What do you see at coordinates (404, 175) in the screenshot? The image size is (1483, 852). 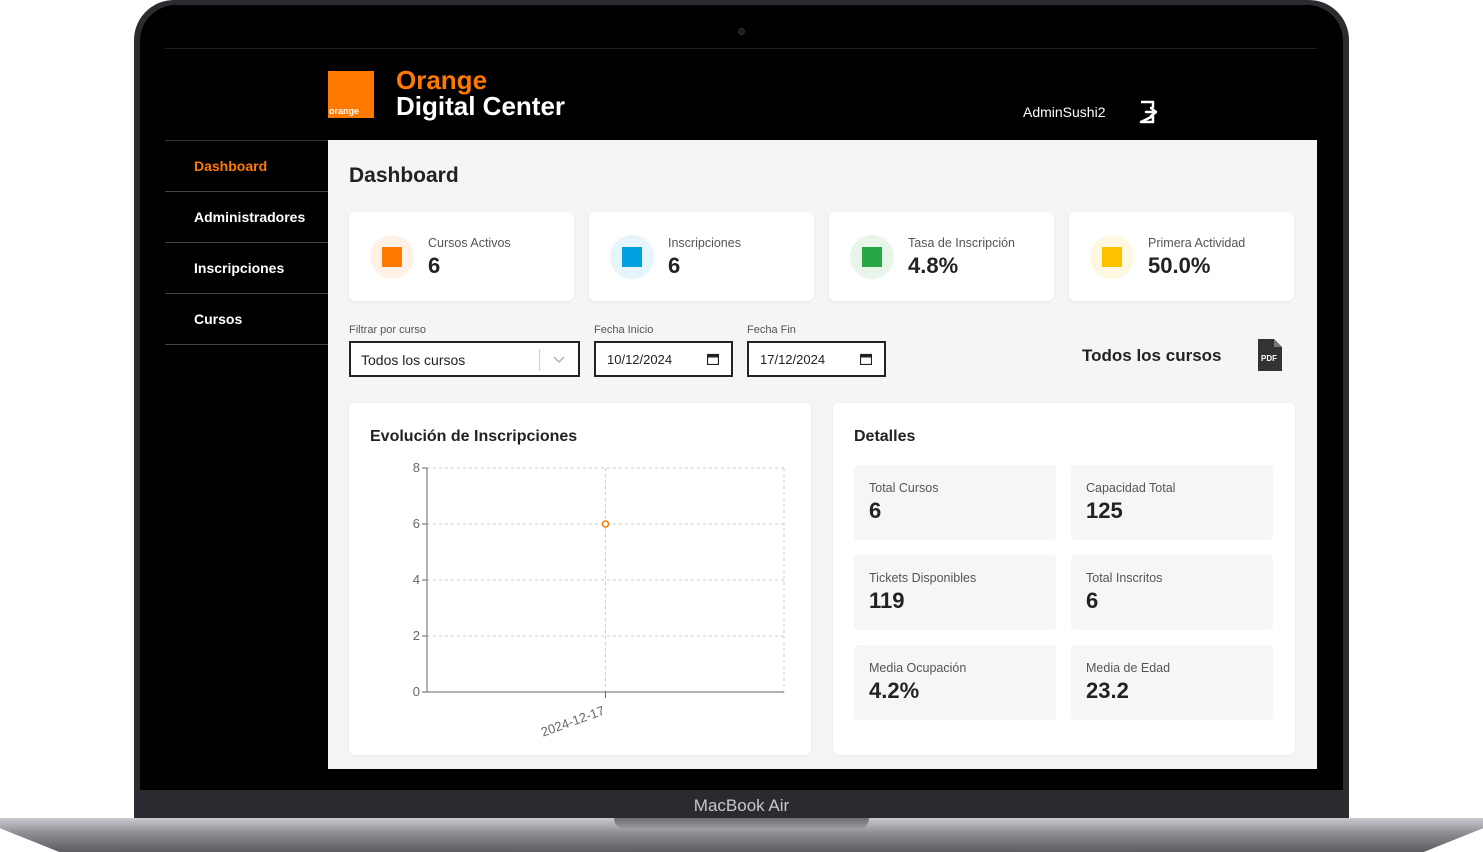 I see `page-title: Dashboard` at bounding box center [404, 175].